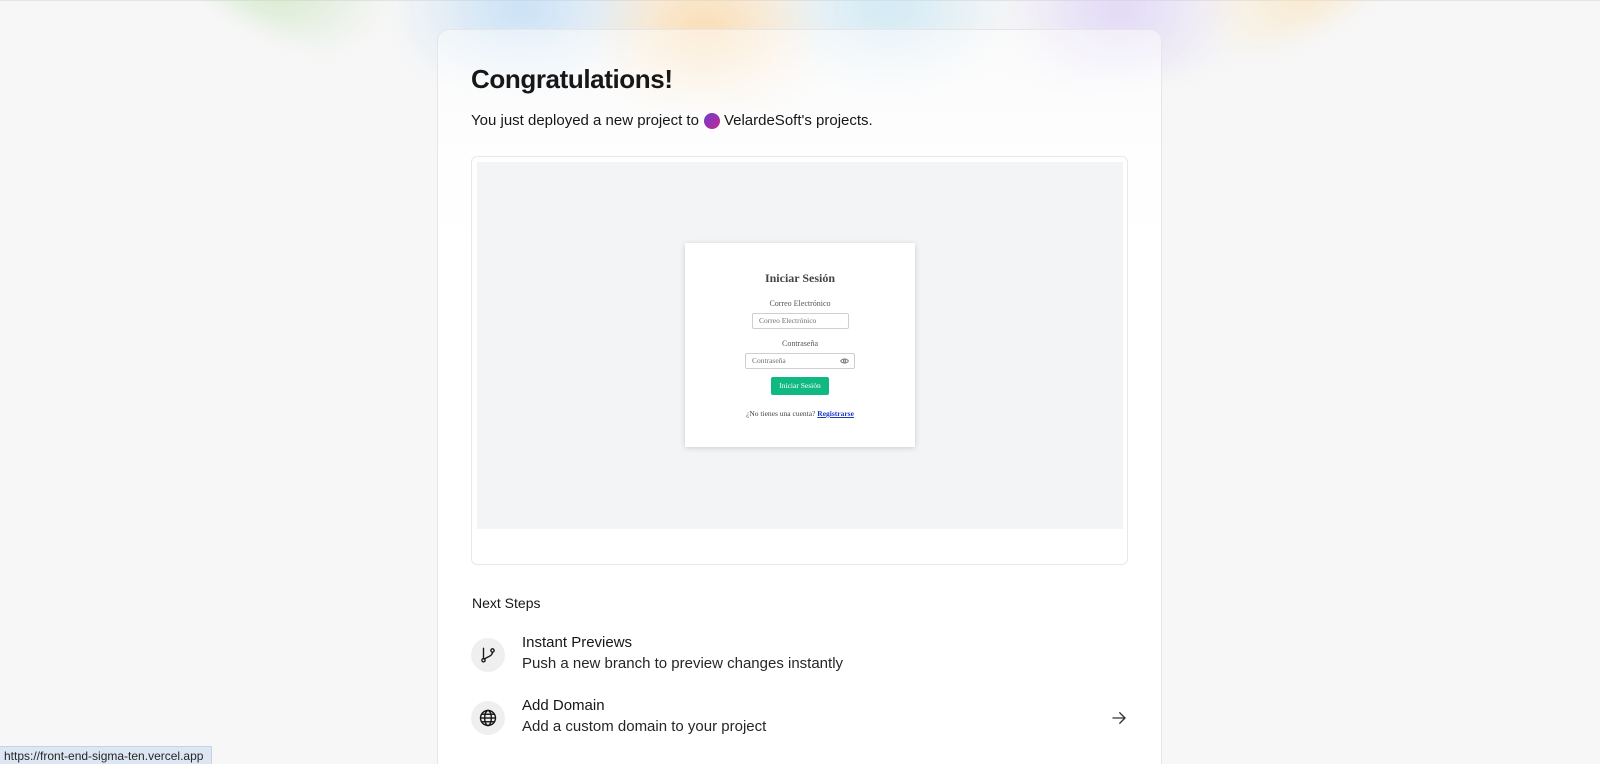 This screenshot has width=1600, height=764. I want to click on subtitle-text: You just deployed a new project to, so click(585, 120).